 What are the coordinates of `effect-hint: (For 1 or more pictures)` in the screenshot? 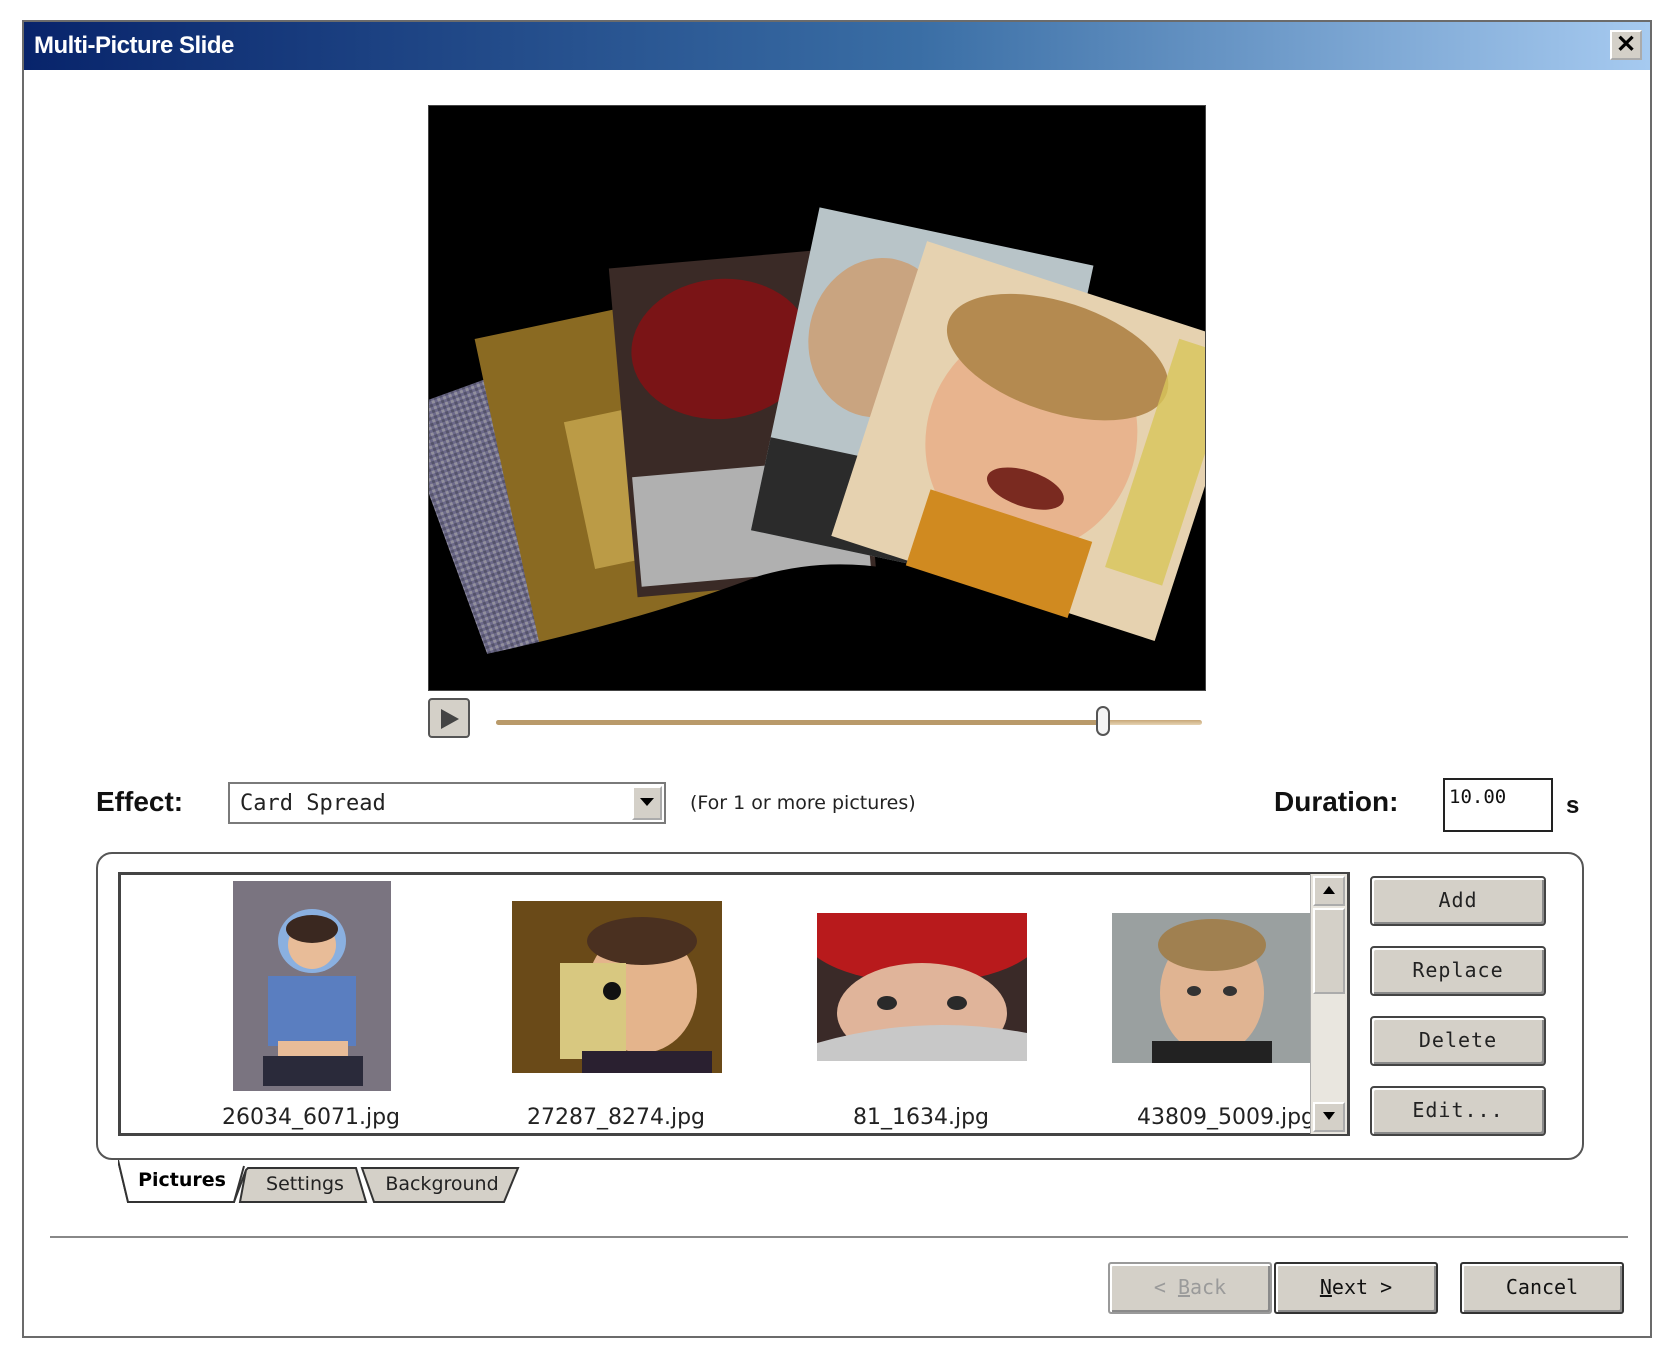 It's located at (803, 803).